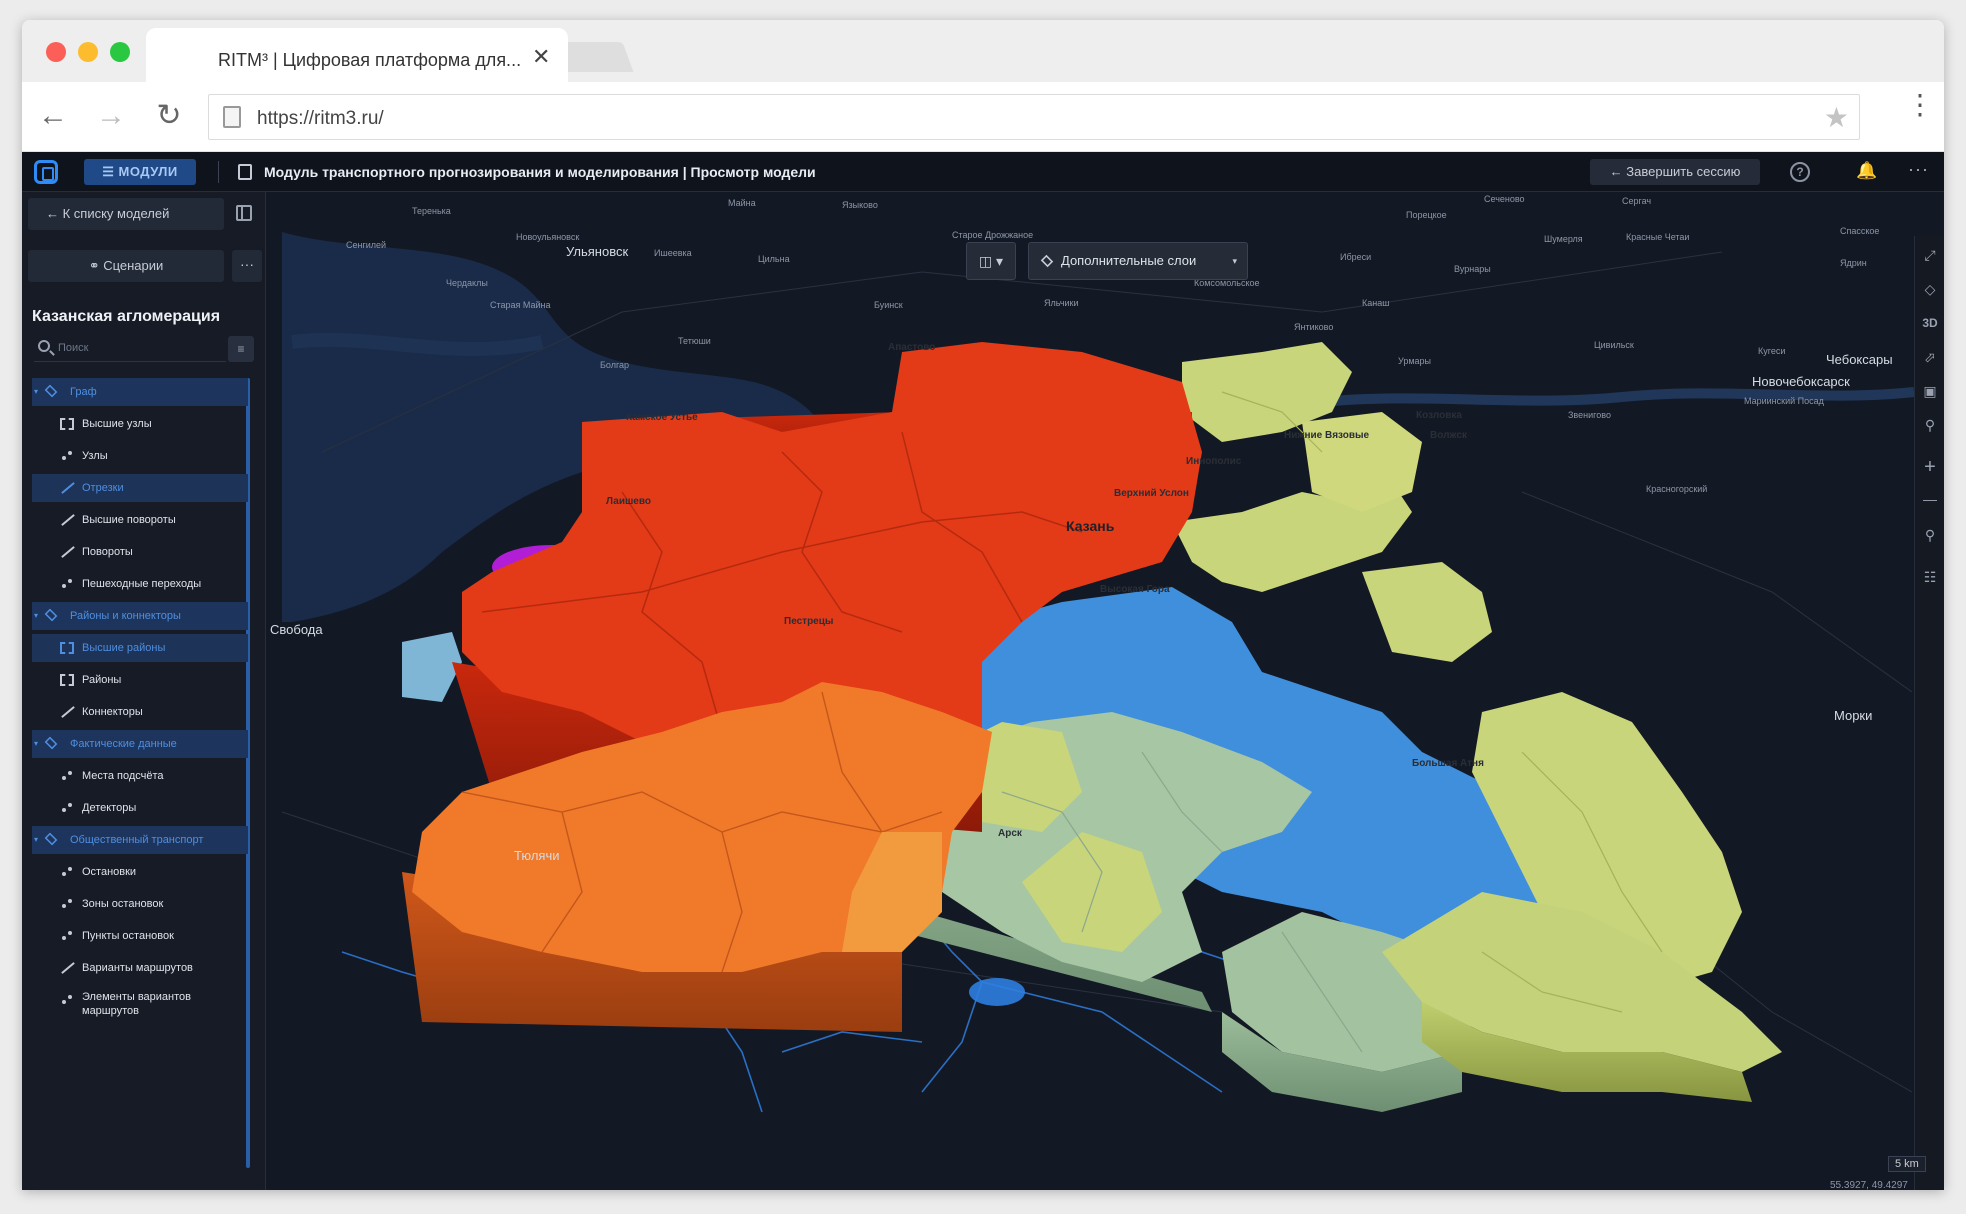 The width and height of the screenshot is (1966, 1214). What do you see at coordinates (244, 213) in the screenshot?
I see `collapse-panel-icon` at bounding box center [244, 213].